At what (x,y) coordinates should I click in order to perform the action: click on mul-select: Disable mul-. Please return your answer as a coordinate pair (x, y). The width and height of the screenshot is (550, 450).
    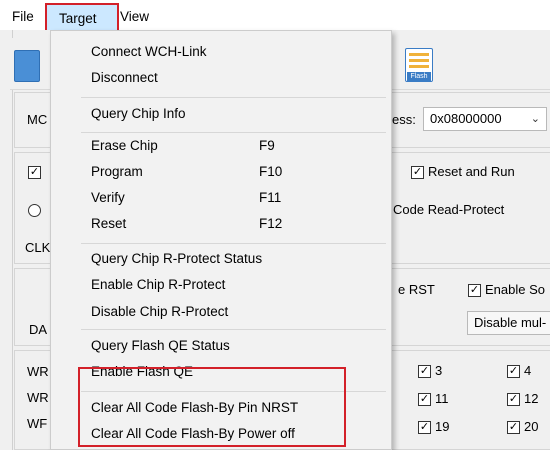
    Looking at the image, I should click on (508, 323).